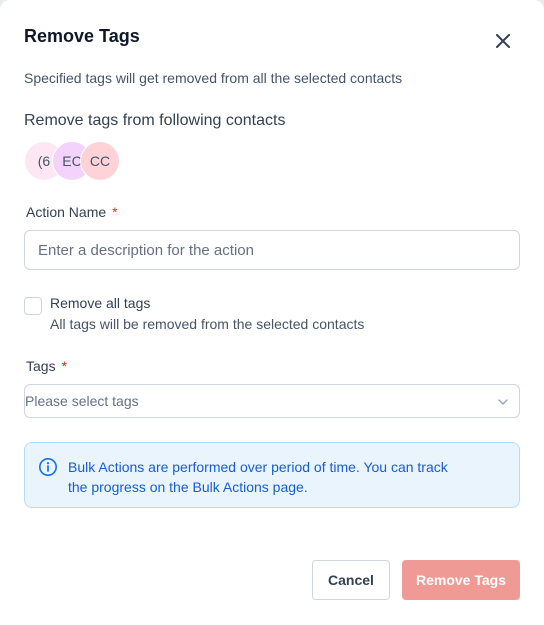 The height and width of the screenshot is (625, 544). Describe the element at coordinates (503, 402) in the screenshot. I see `chevron-down-icon` at that location.